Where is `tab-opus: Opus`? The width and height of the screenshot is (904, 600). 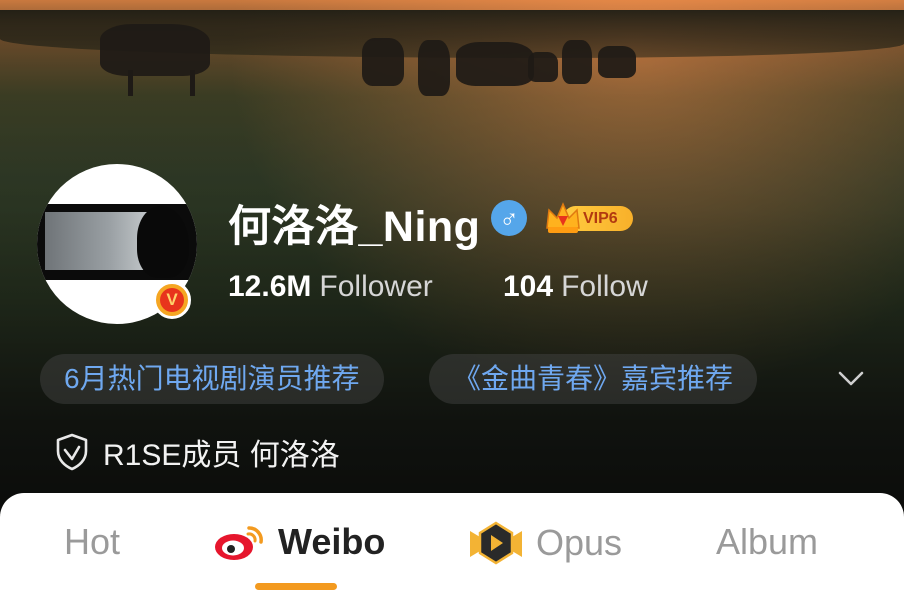
tab-opus: Opus is located at coordinates (545, 543).